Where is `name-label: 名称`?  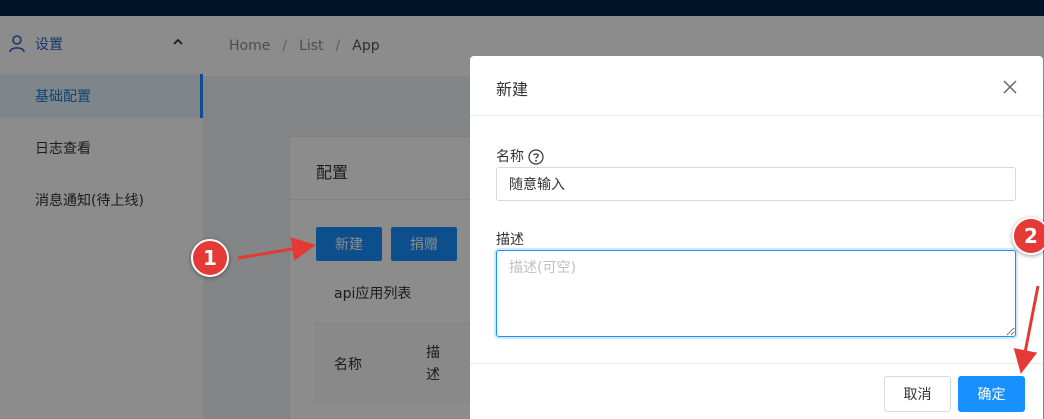 name-label: 名称 is located at coordinates (510, 157).